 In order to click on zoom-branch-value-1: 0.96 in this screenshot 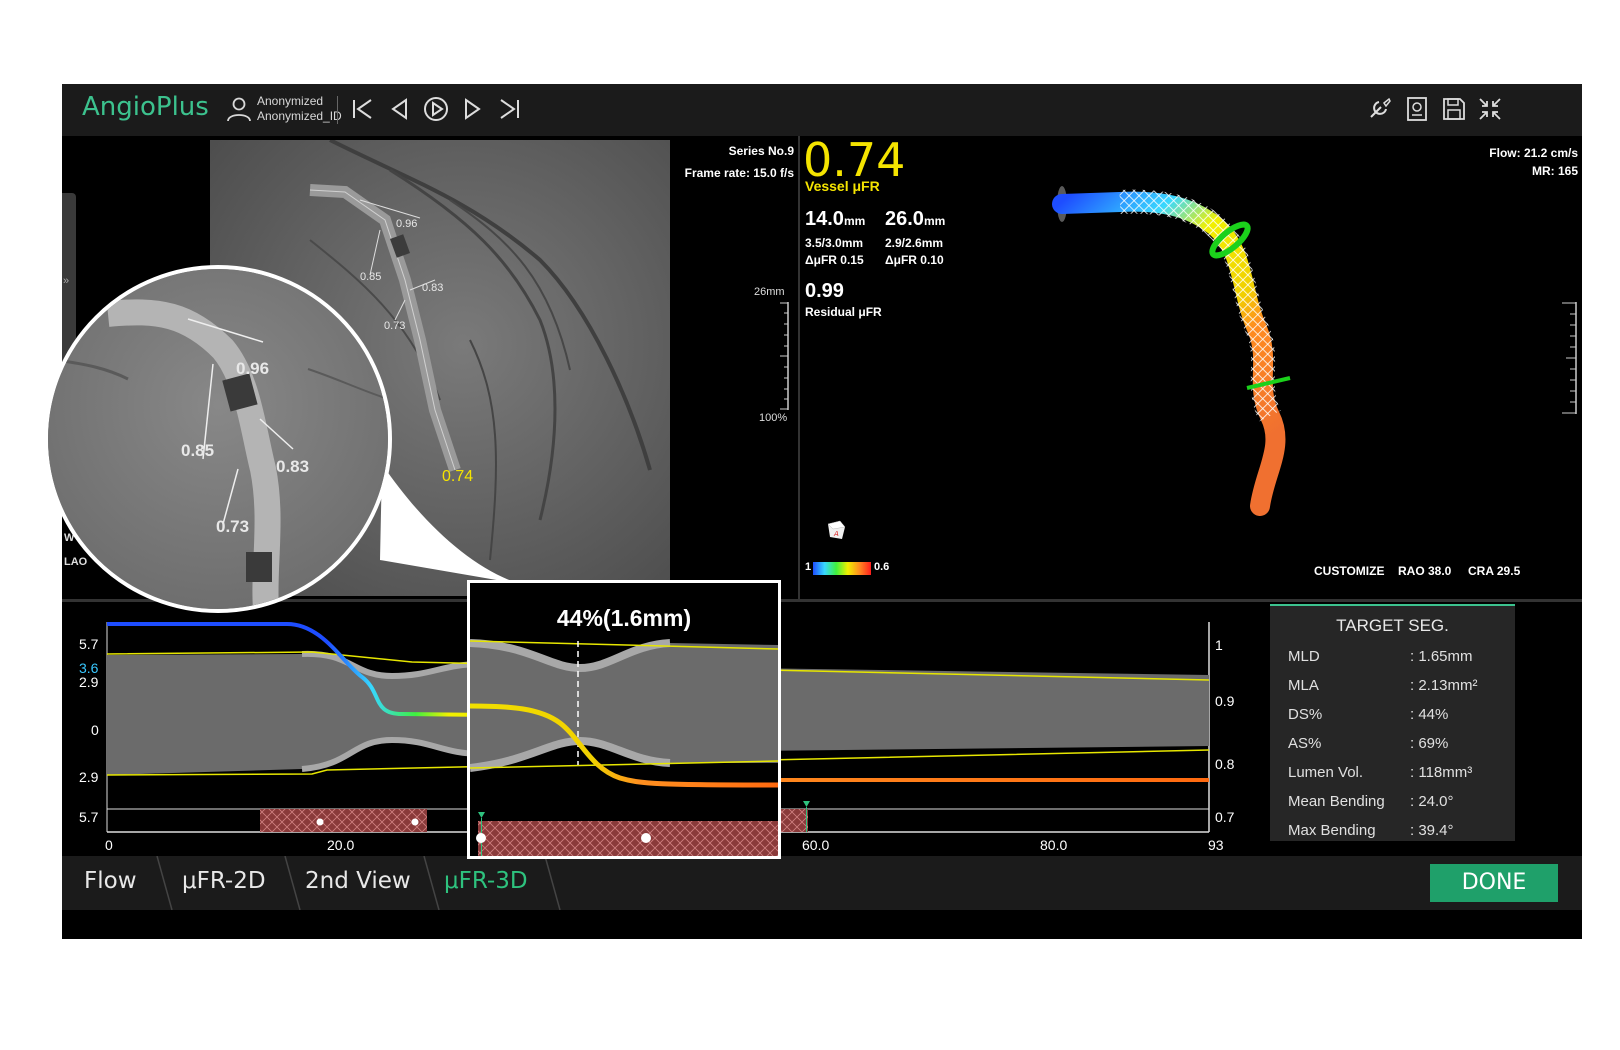, I will do `click(253, 368)`.